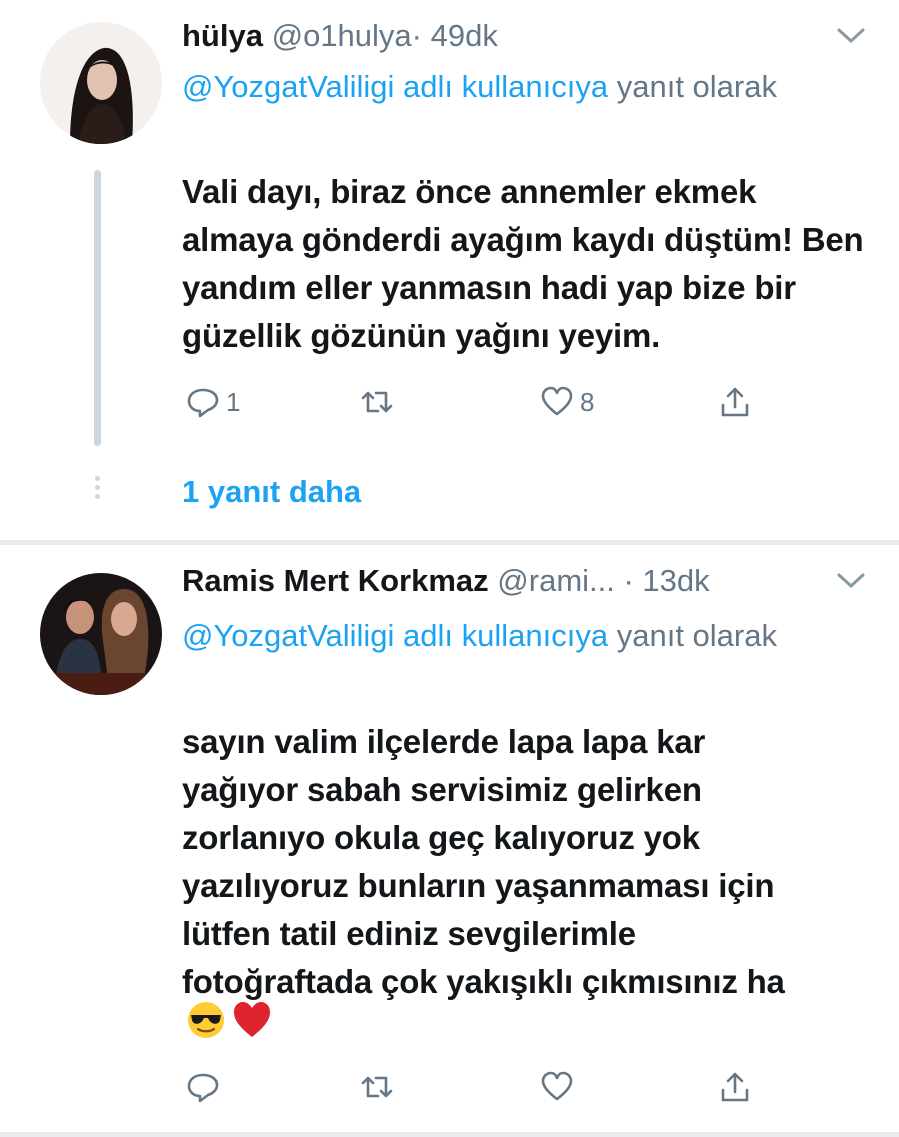 The width and height of the screenshot is (899, 1137). Describe the element at coordinates (482, 1087) in the screenshot. I see `tweet-actions` at that location.